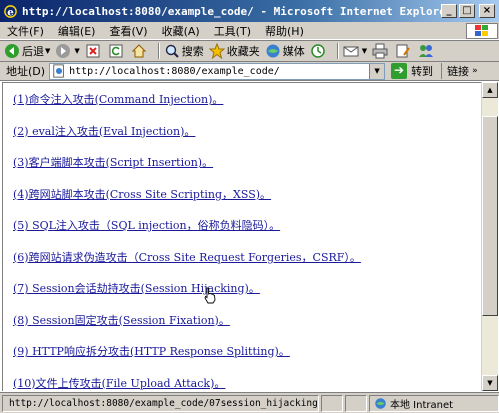  What do you see at coordinates (174, 71) in the screenshot?
I see `address-value: http://localhost:8080/example_code/` at bounding box center [174, 71].